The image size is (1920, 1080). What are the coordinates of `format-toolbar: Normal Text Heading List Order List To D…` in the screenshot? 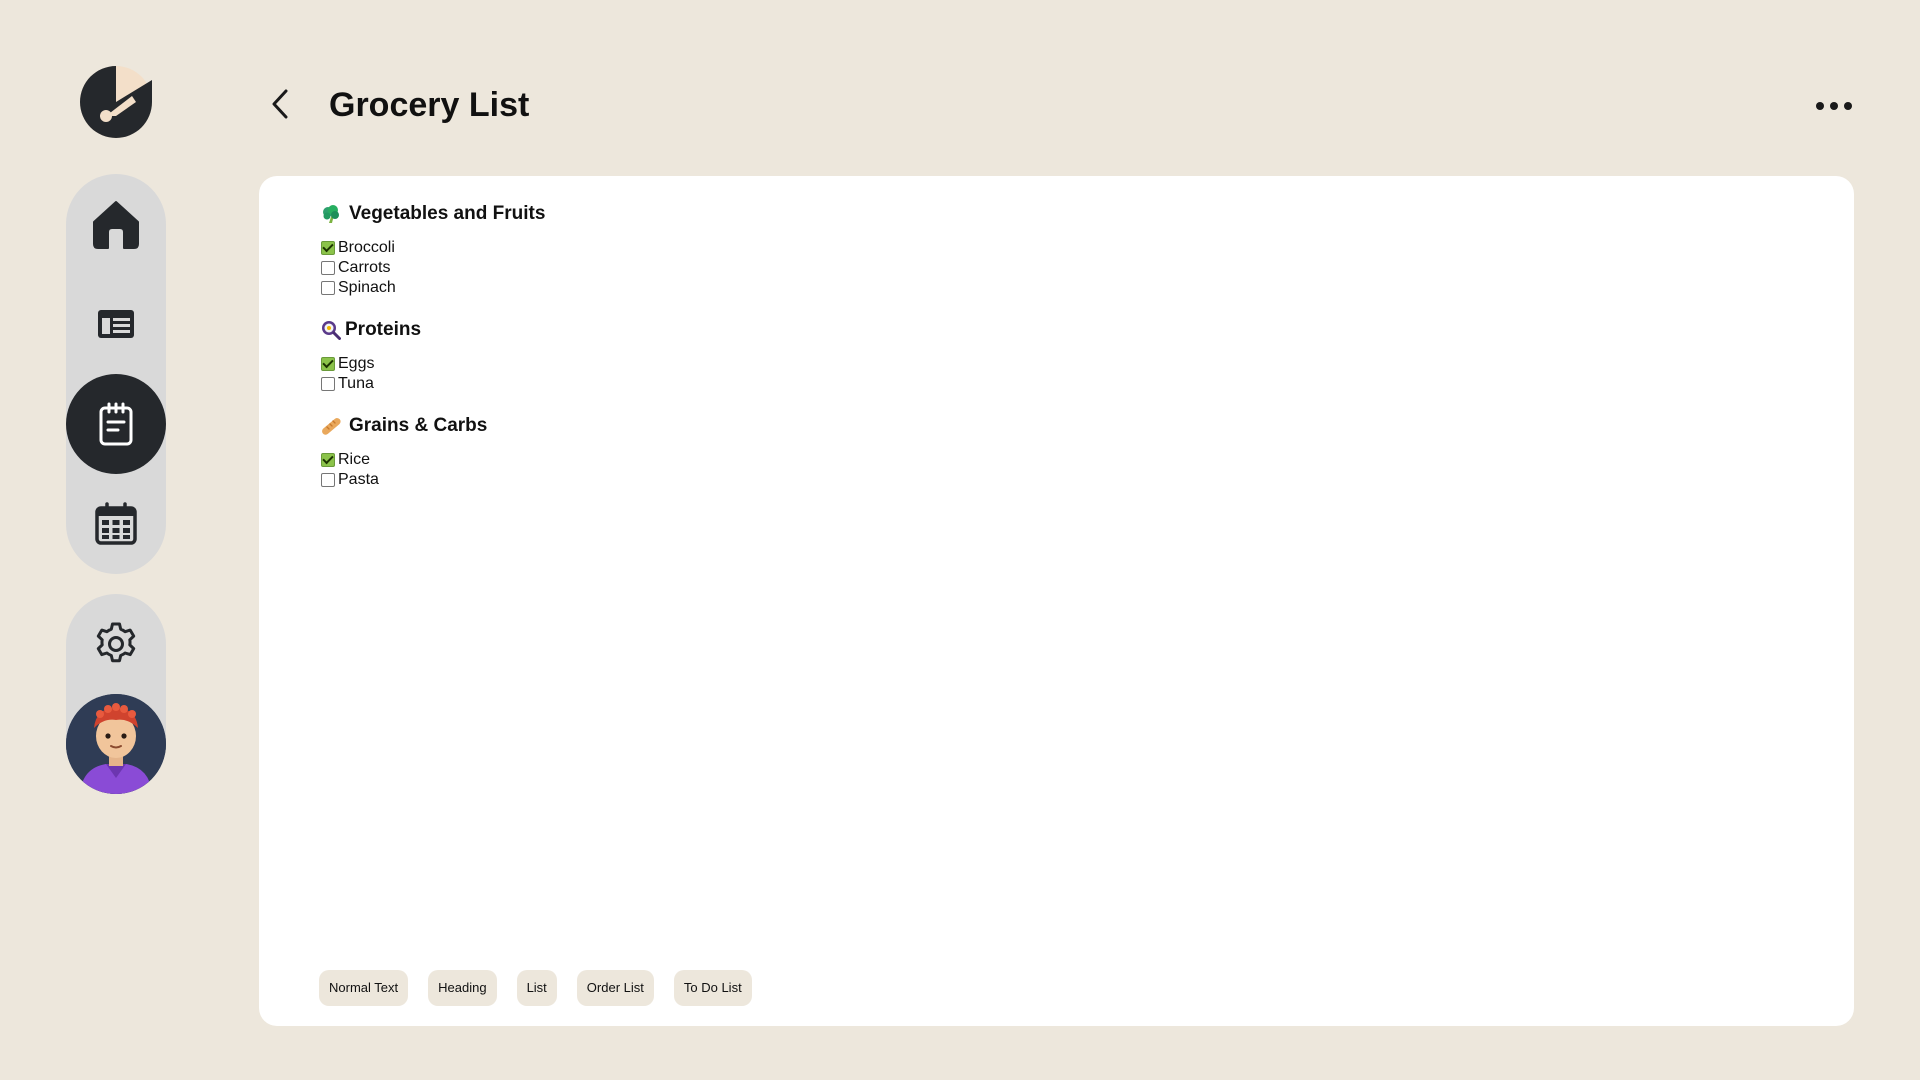 It's located at (535, 988).